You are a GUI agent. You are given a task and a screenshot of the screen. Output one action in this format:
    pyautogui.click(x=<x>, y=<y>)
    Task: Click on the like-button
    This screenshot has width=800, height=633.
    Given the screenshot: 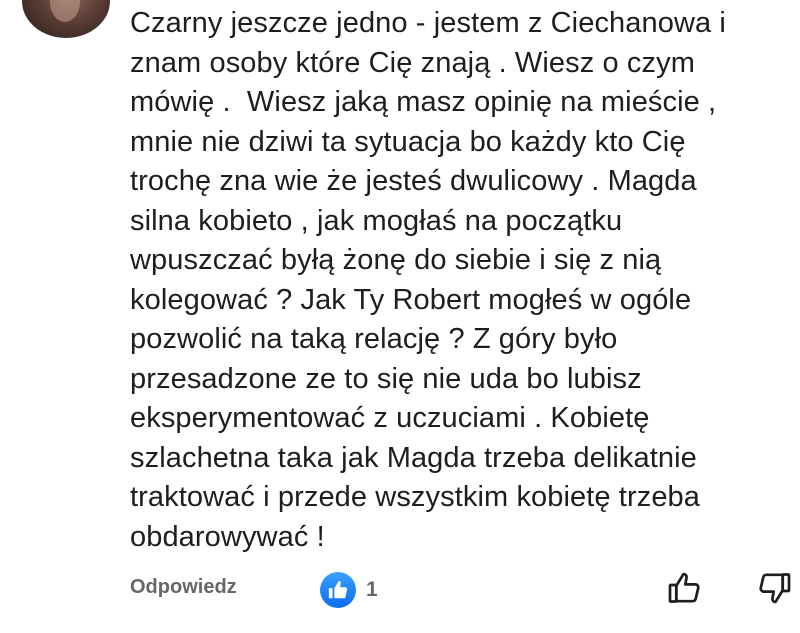 What is the action you would take?
    pyautogui.click(x=685, y=590)
    